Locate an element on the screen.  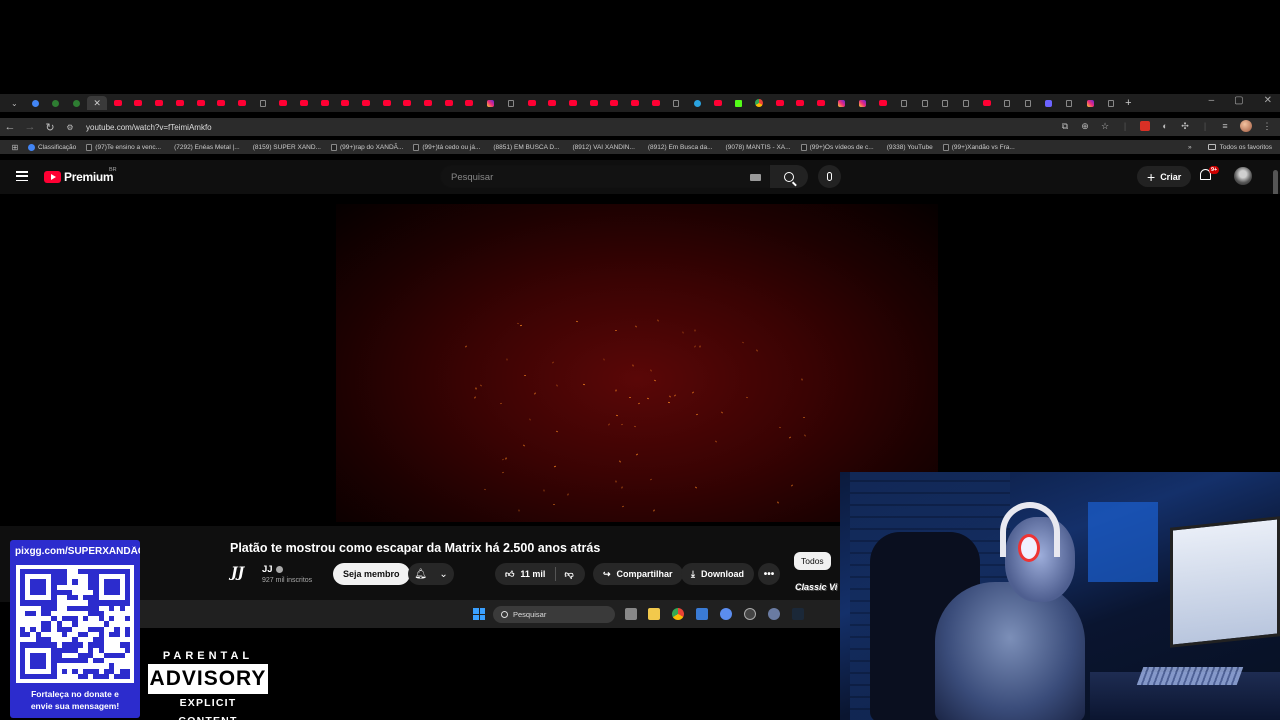
dislike-button: 👎︎ is located at coordinates (568, 574).